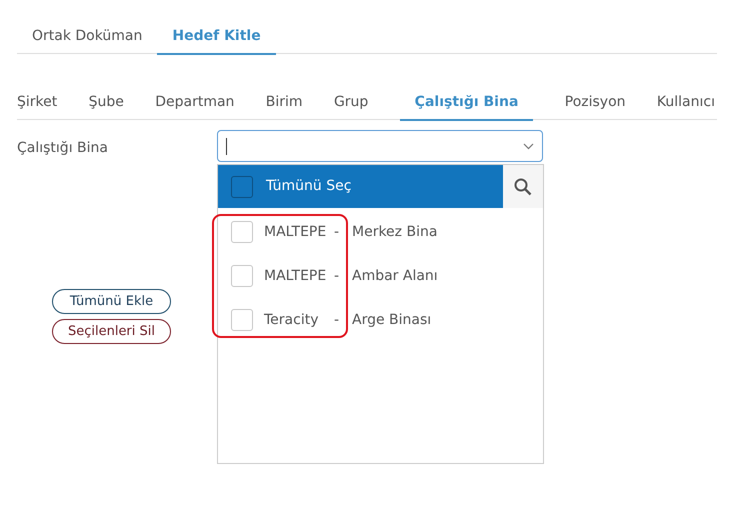 Image resolution: width=740 pixels, height=507 pixels. What do you see at coordinates (309, 186) in the screenshot?
I see `option-label: Tümünü Seç` at bounding box center [309, 186].